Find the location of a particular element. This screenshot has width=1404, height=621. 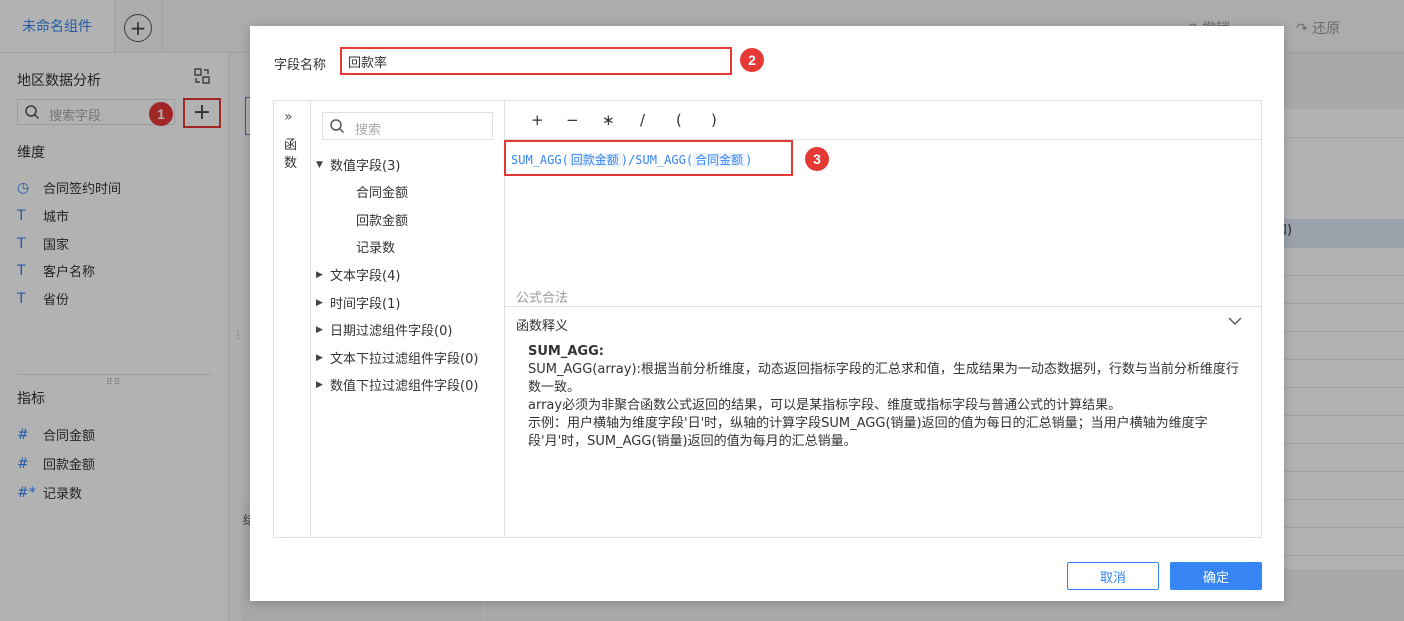

formula-status: 公式合法 is located at coordinates (542, 298).